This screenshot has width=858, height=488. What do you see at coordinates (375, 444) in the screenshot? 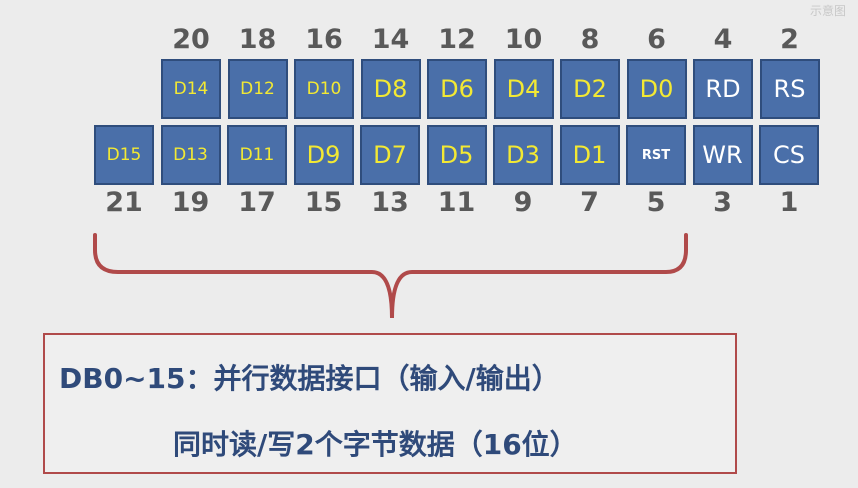
I see `description-line-2: 同时读/写2个字节数据（16位）` at bounding box center [375, 444].